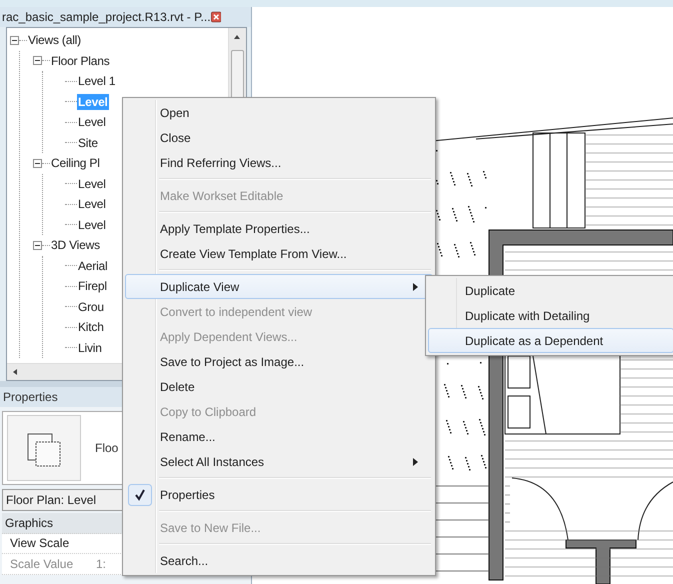 The image size is (673, 584). Describe the element at coordinates (101, 563) in the screenshot. I see `property-value: 1:` at that location.